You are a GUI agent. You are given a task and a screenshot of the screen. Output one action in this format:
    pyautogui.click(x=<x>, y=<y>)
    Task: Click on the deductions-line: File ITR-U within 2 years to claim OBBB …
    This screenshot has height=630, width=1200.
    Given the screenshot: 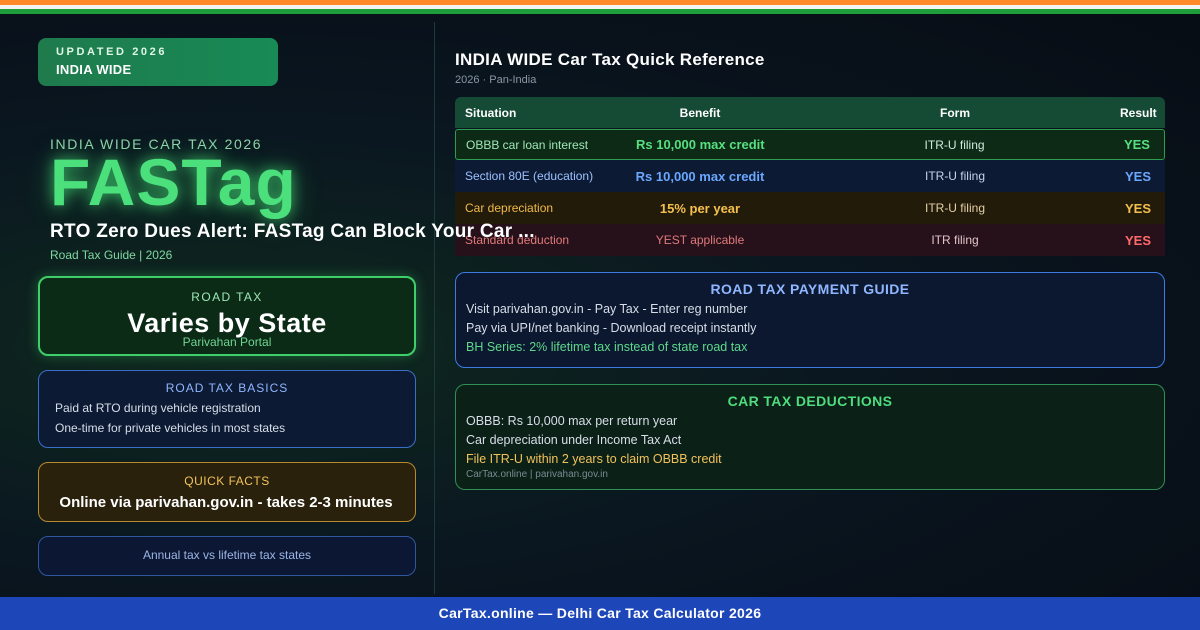 What is the action you would take?
    pyautogui.click(x=594, y=459)
    